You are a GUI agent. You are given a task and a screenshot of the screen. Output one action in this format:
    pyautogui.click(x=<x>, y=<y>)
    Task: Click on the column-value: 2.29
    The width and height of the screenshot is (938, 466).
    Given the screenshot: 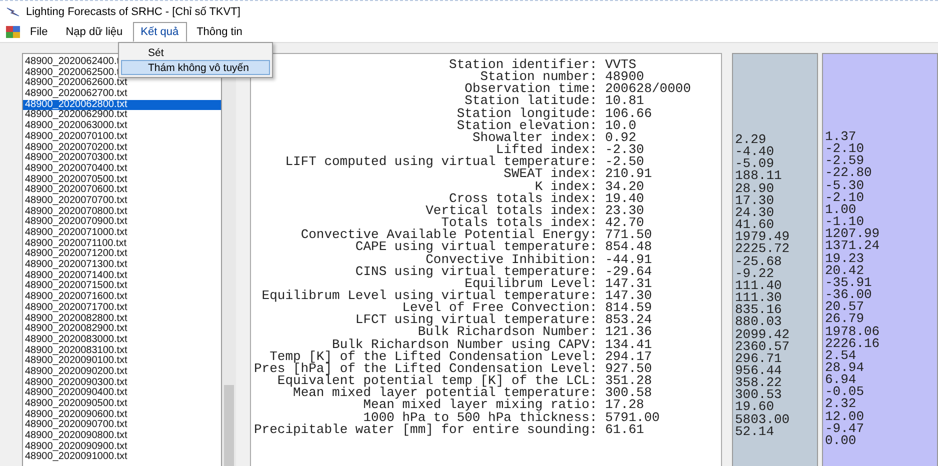 What is the action you would take?
    pyautogui.click(x=750, y=140)
    